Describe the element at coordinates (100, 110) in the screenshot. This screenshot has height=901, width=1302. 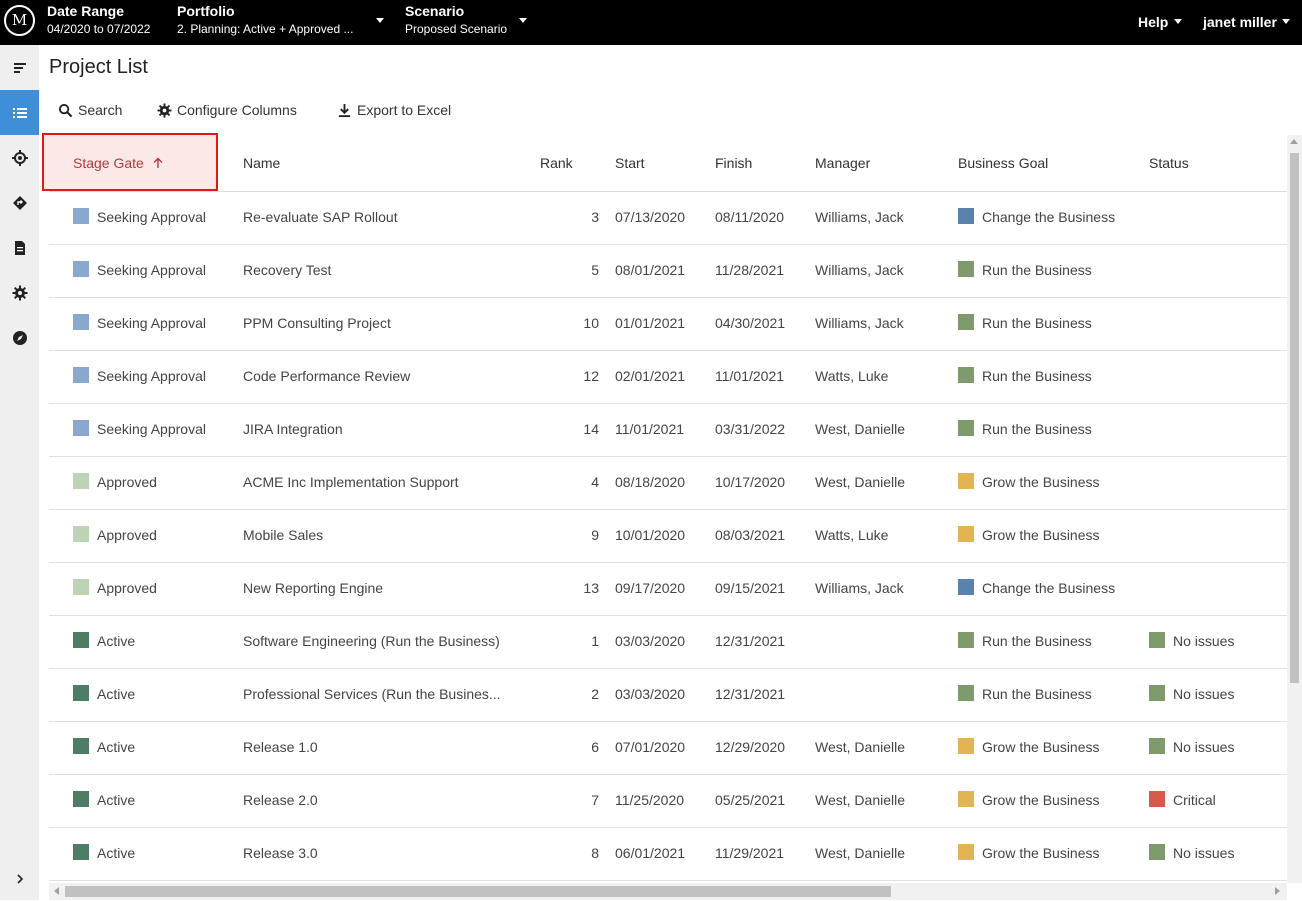
I see `search-label: Search` at that location.